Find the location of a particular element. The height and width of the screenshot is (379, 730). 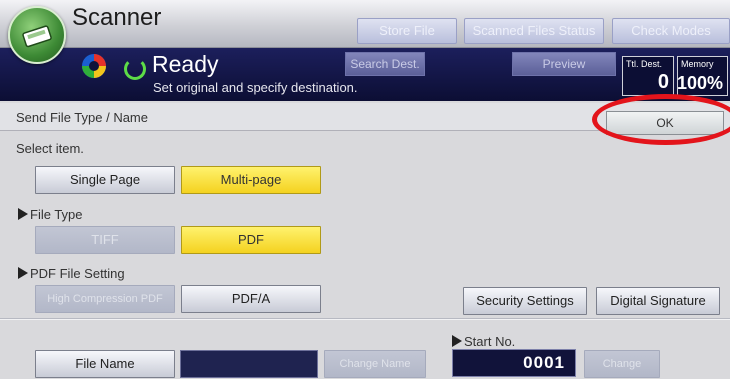

app-title: Scanner is located at coordinates (117, 17).